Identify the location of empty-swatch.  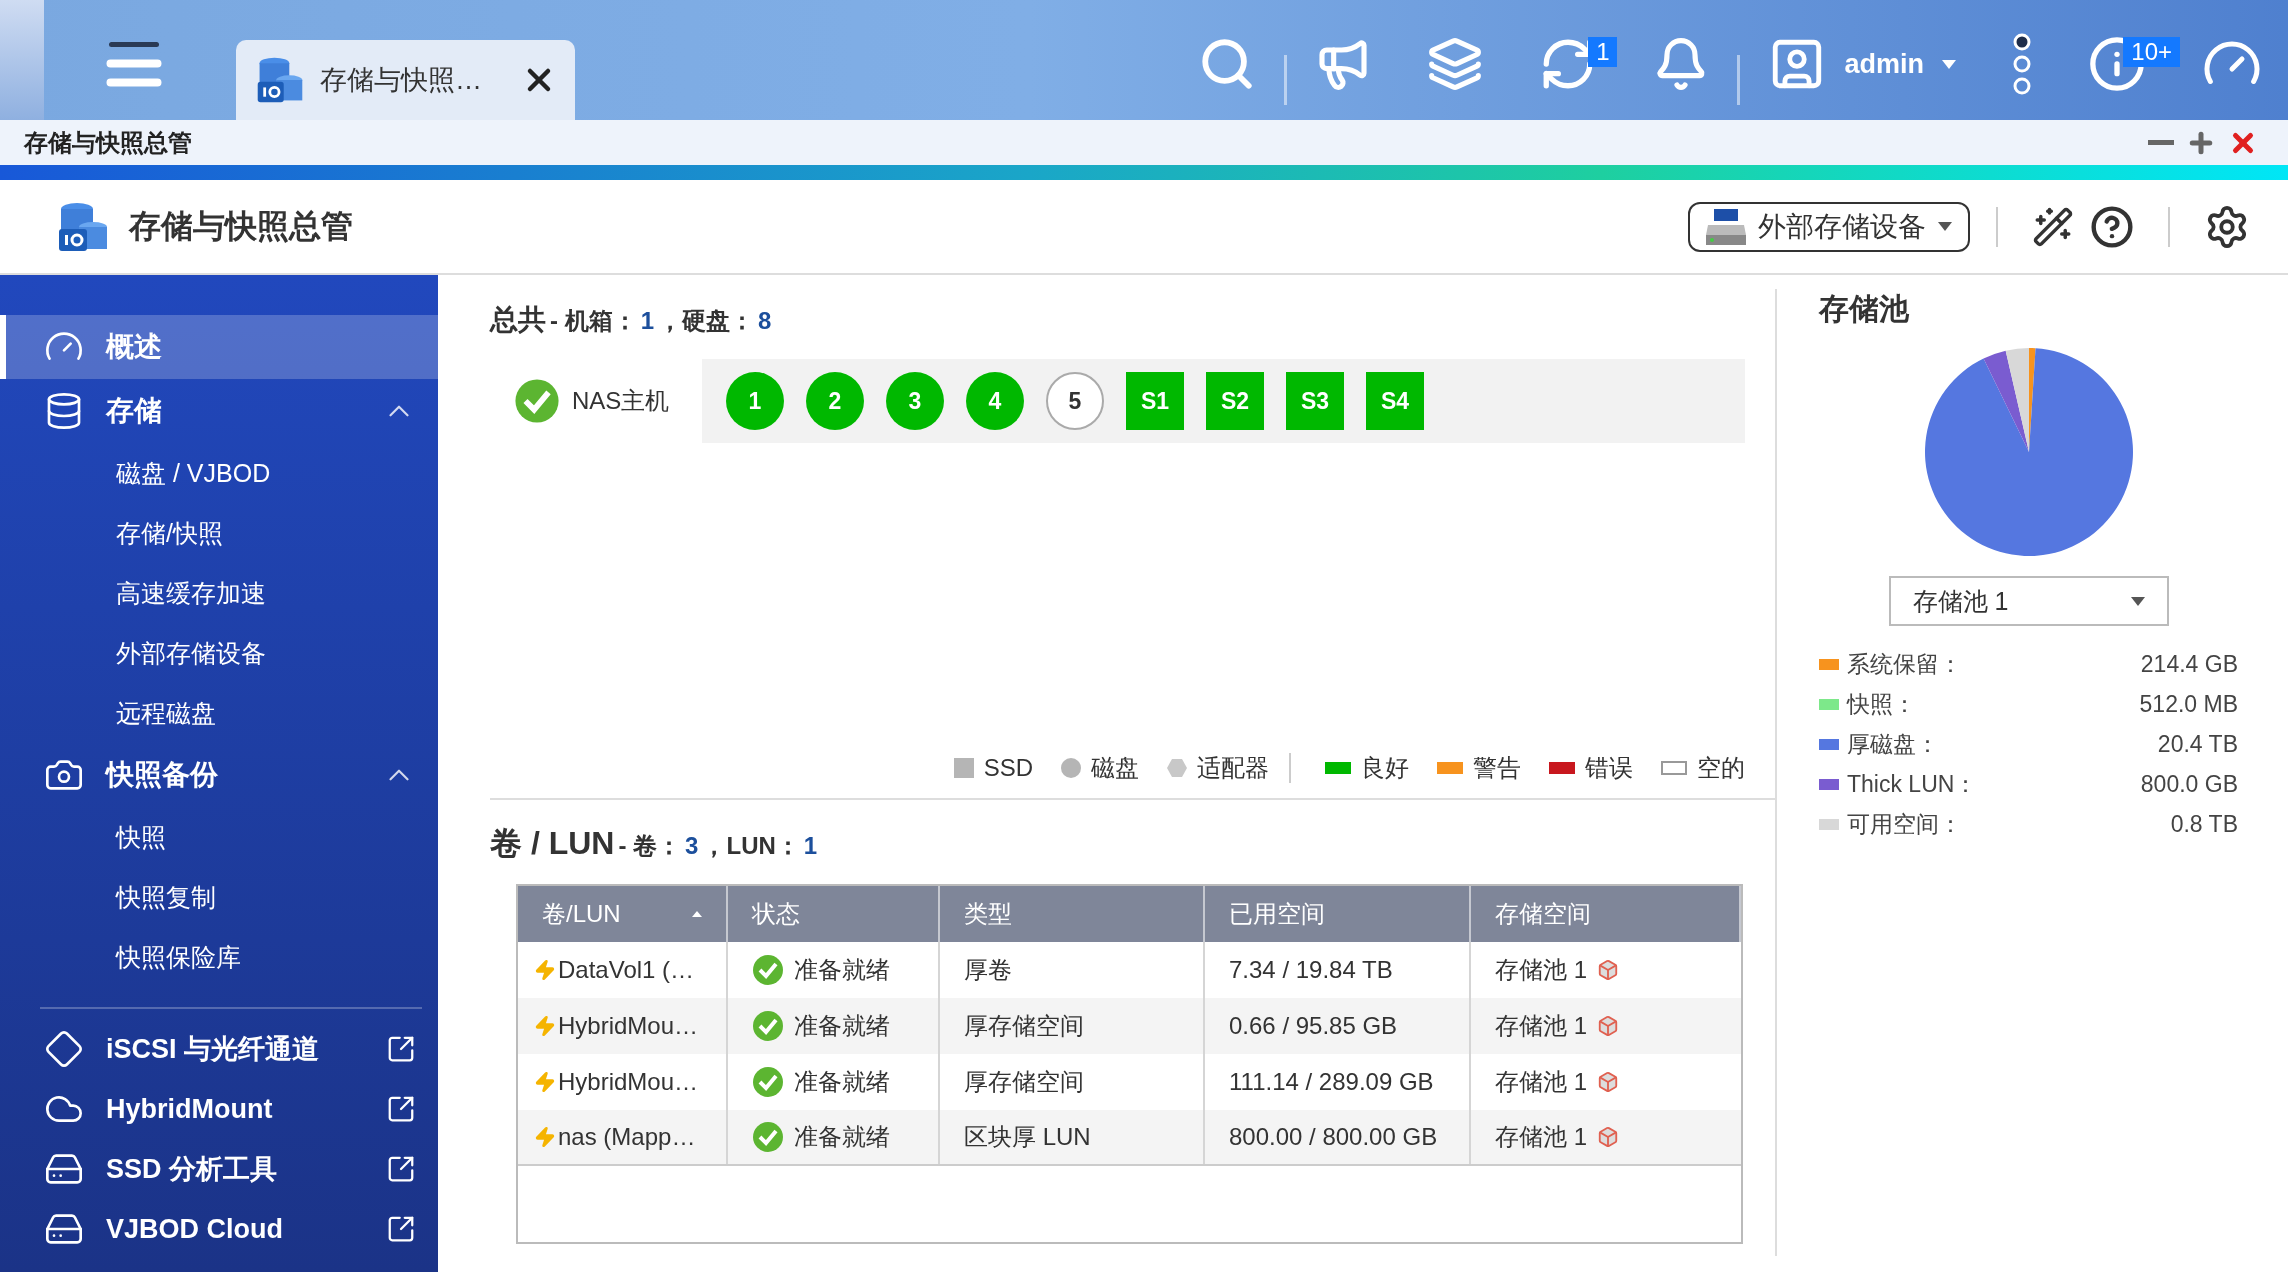
(1674, 768).